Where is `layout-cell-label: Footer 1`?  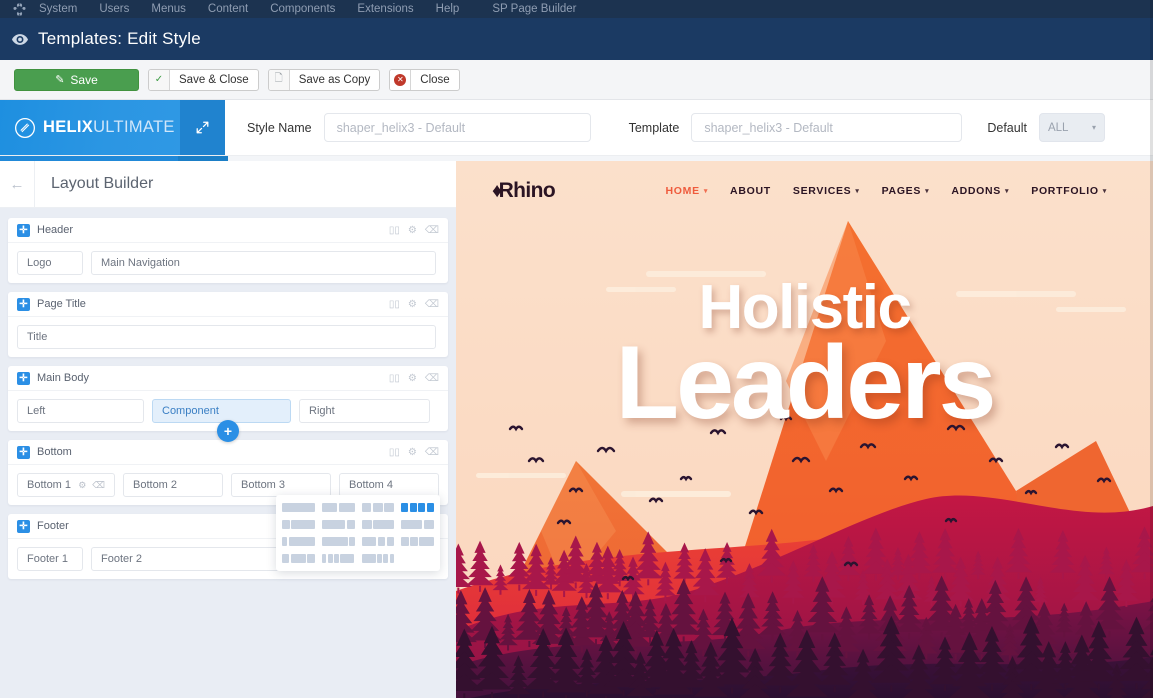
layout-cell-label: Footer 1 is located at coordinates (47, 559).